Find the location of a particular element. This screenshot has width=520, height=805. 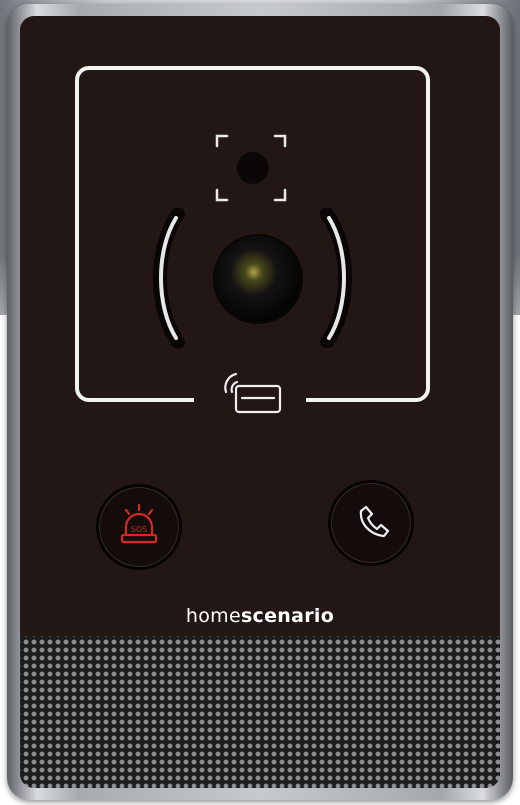

card-reader-icon is located at coordinates (253, 393).